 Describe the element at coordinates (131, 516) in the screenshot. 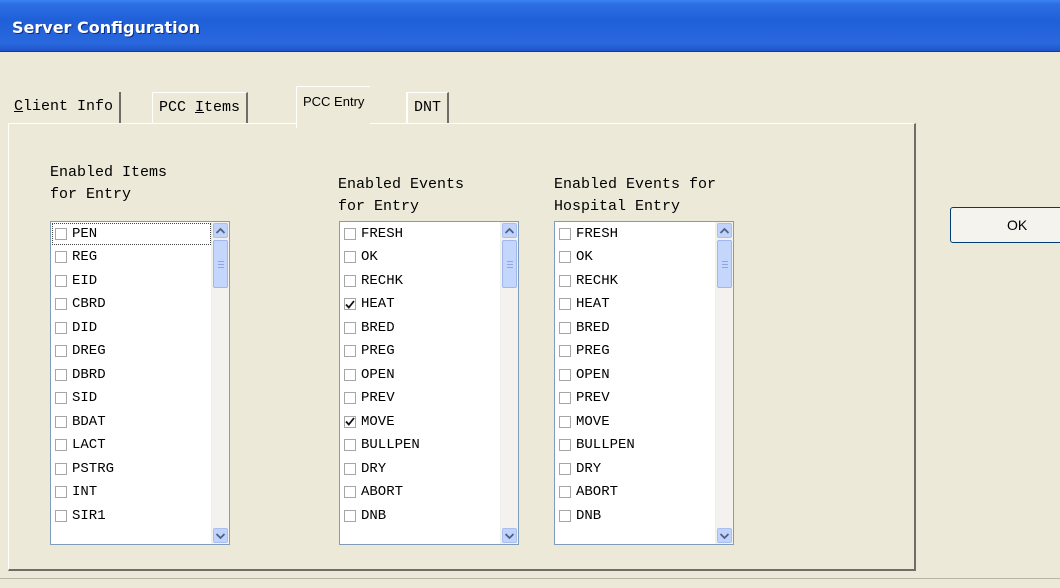

I see `list-item: SIR1` at that location.